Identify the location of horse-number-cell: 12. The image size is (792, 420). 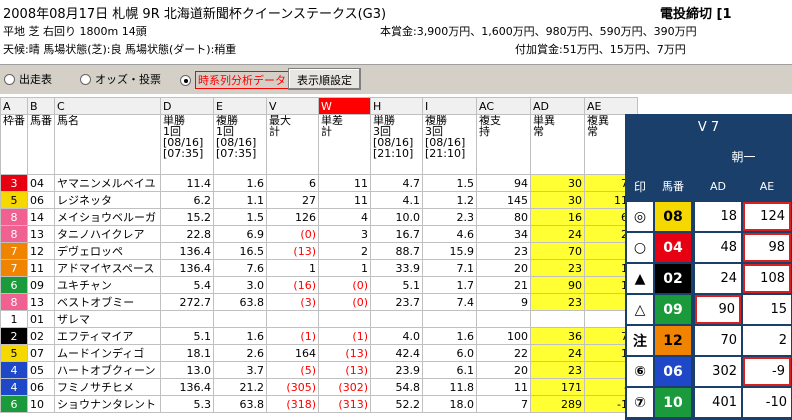
(41, 251).